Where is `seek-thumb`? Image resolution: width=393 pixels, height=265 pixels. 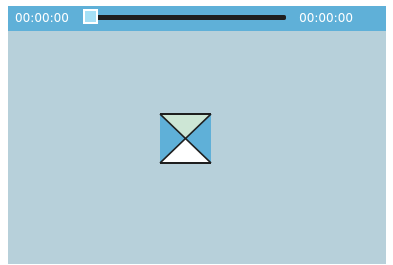 seek-thumb is located at coordinates (90, 16).